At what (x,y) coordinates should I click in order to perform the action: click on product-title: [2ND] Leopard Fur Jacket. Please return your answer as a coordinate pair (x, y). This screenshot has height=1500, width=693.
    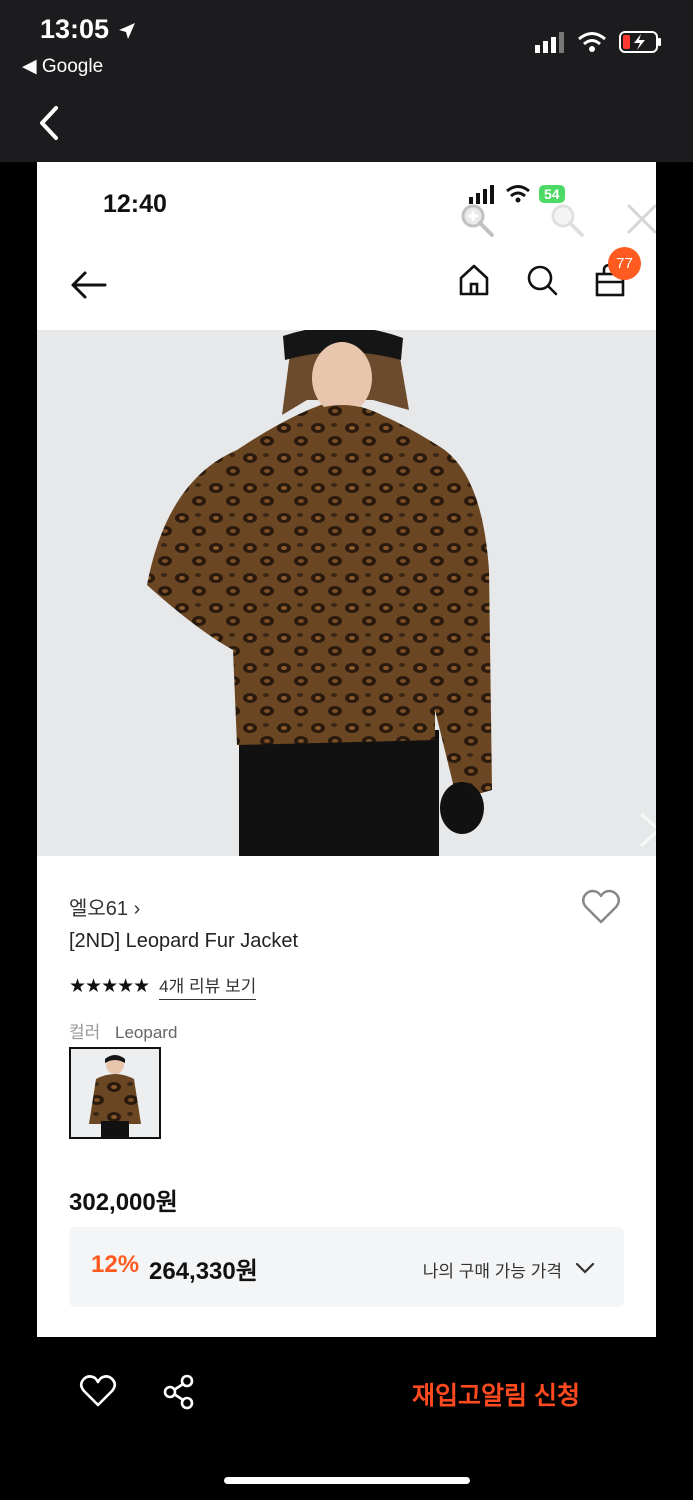
    Looking at the image, I should click on (183, 941).